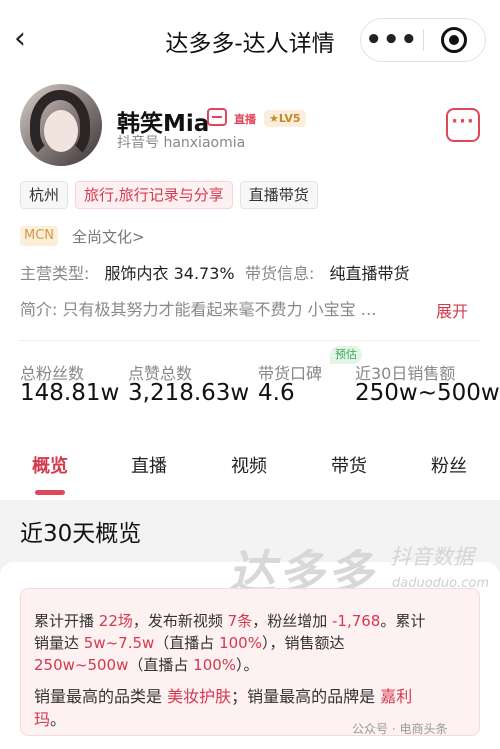 This screenshot has height=749, width=500. Describe the element at coordinates (217, 117) in the screenshot. I see `tv-icon` at that location.